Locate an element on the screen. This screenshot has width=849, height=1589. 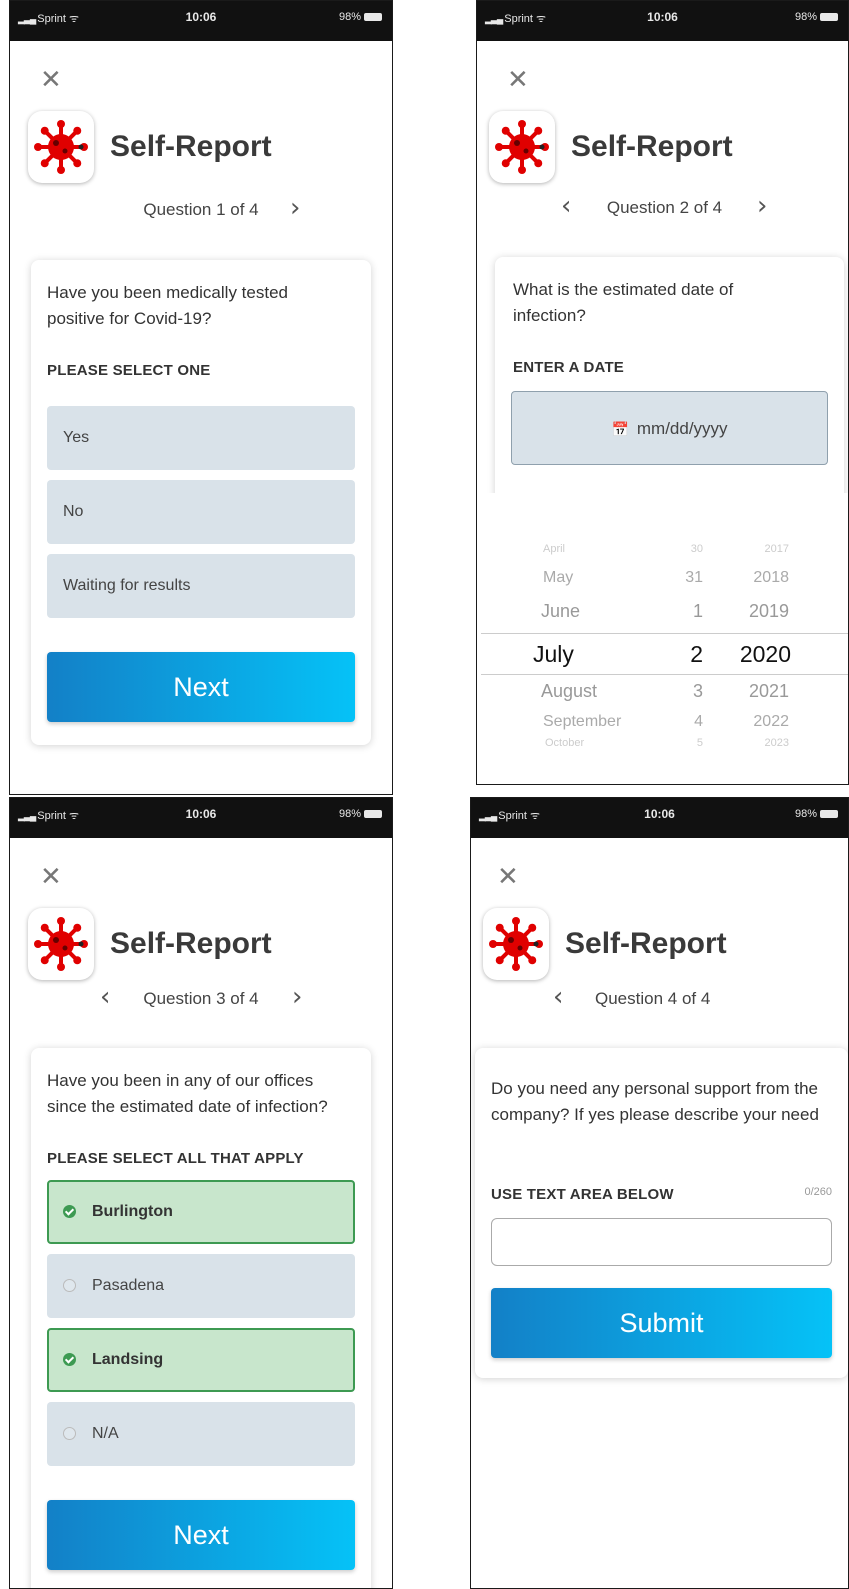
picker-year: 2018 is located at coordinates (749, 578).